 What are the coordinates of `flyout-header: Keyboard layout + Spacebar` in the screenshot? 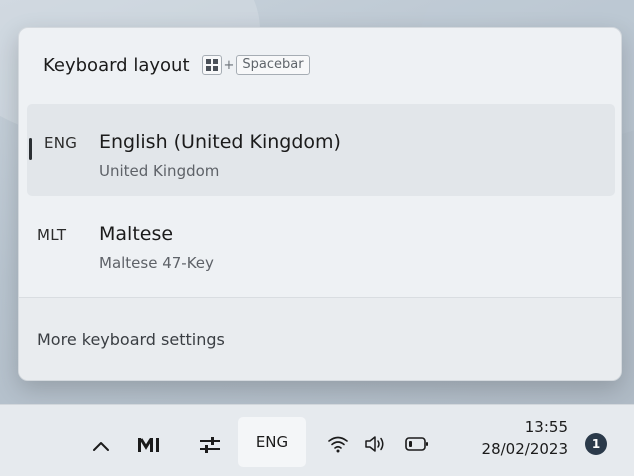 It's located at (176, 65).